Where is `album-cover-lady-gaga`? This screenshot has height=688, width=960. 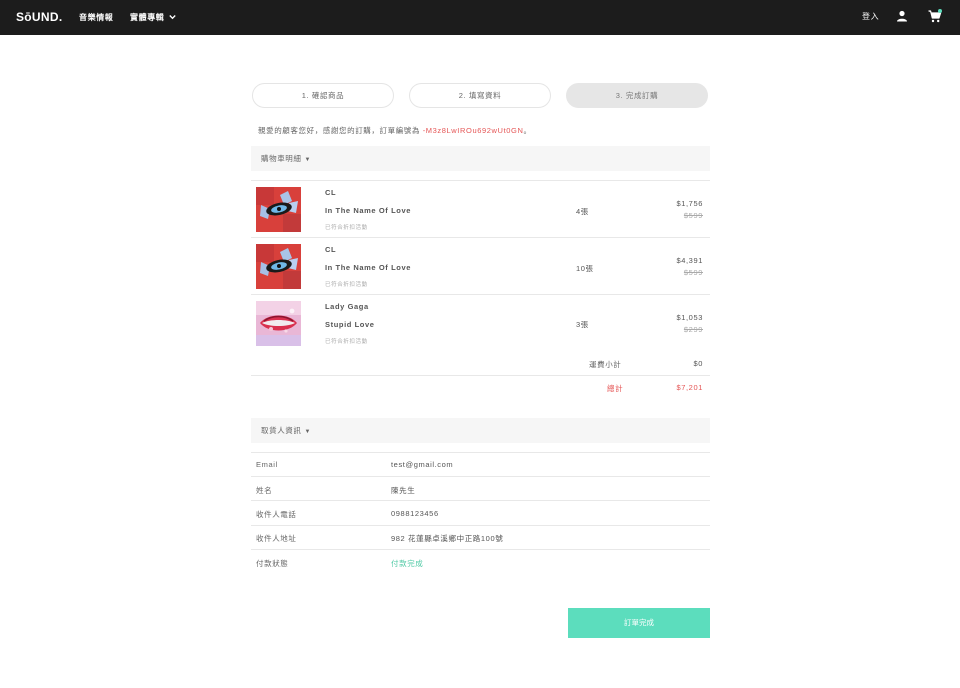
album-cover-lady-gaga is located at coordinates (278, 323).